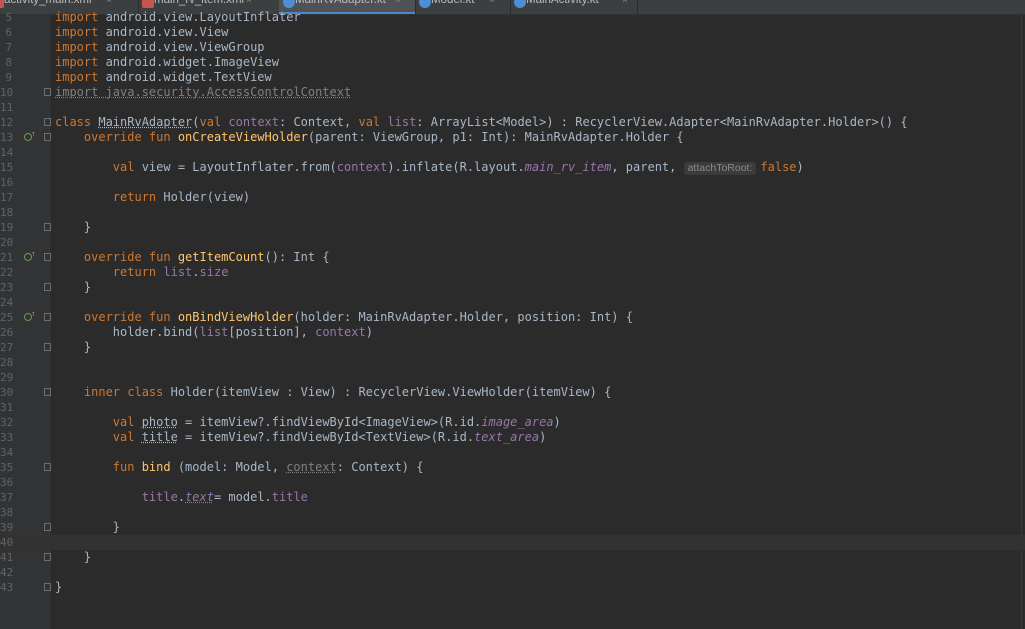  I want to click on code-token: size, so click(214, 272).